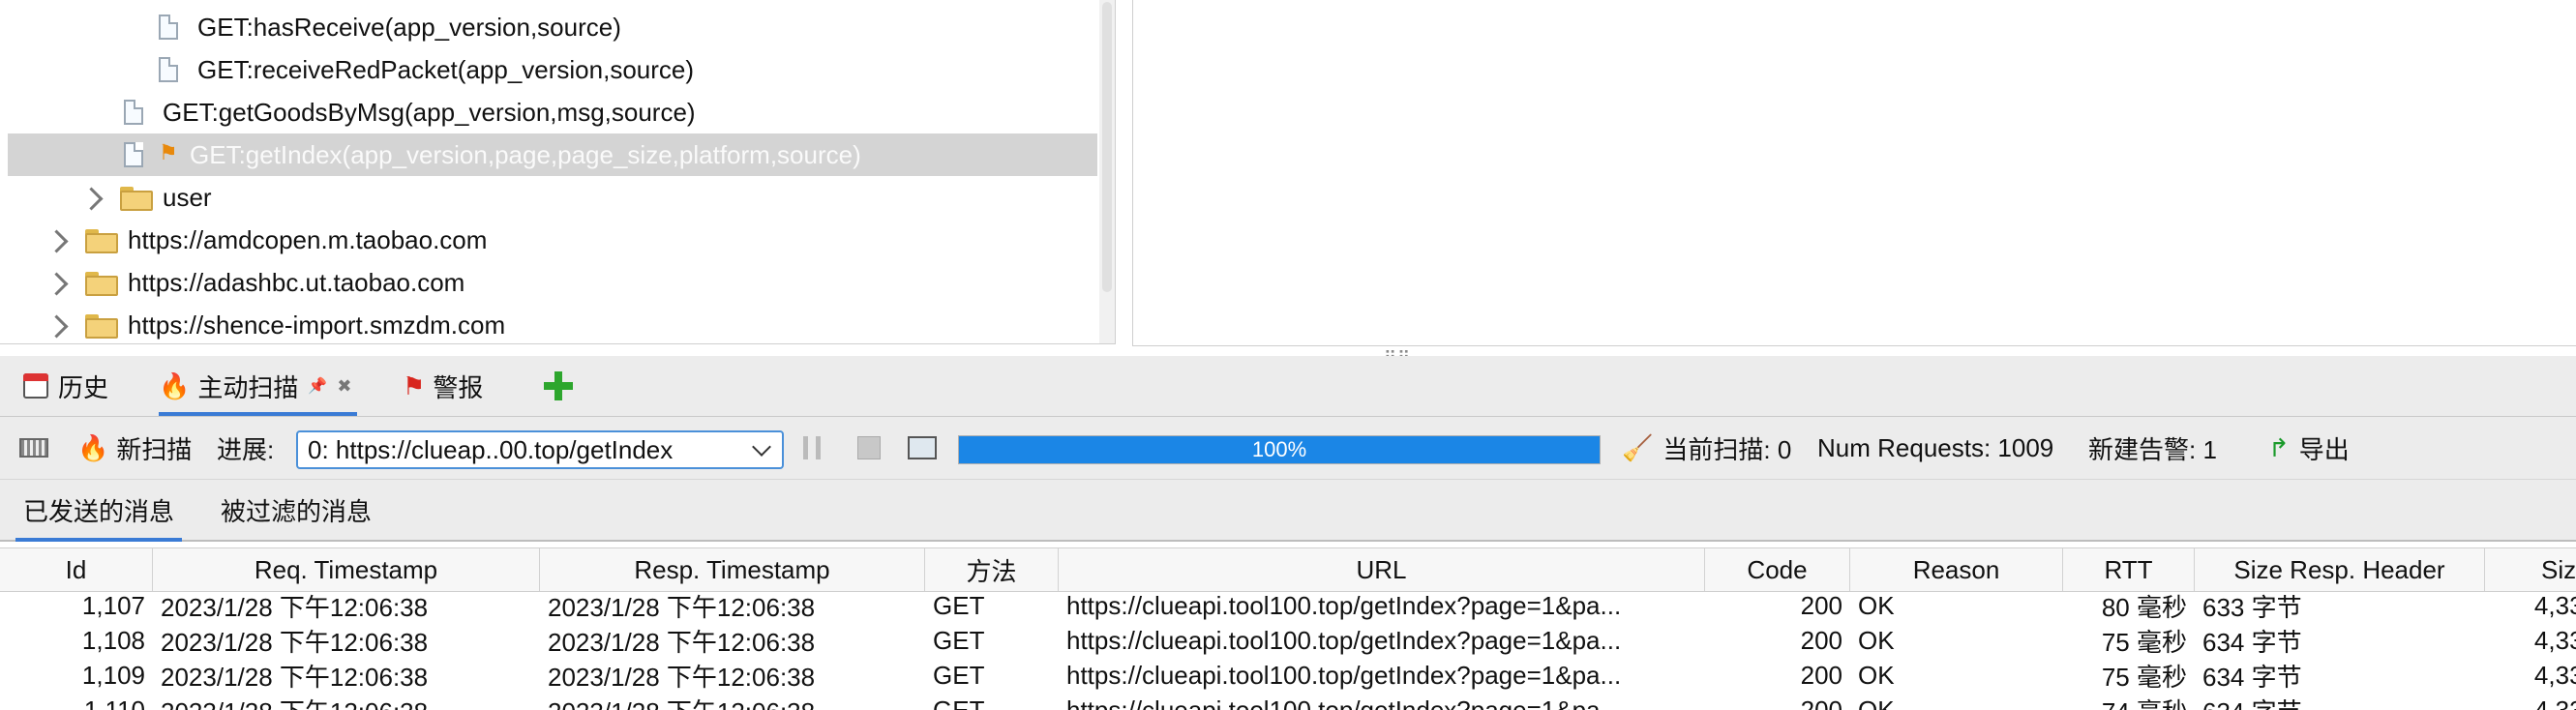 Image resolution: width=2576 pixels, height=710 pixels. I want to click on broom-icon: 🧹, so click(1638, 447).